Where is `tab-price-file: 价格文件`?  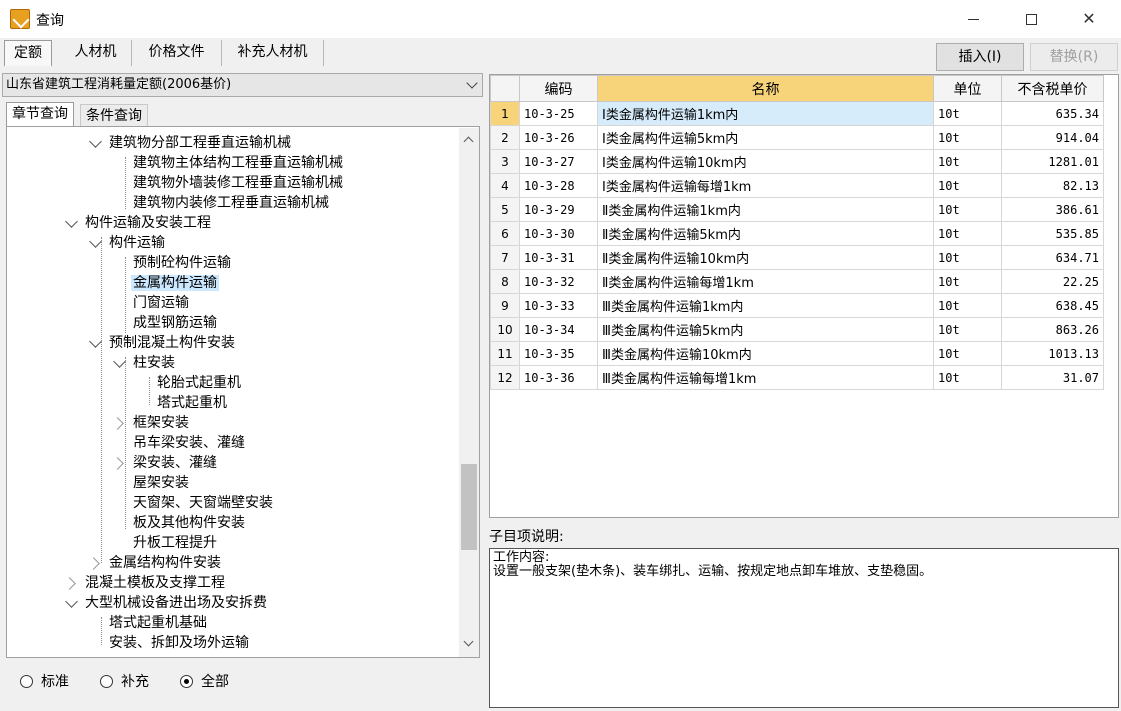
tab-price-file: 价格文件 is located at coordinates (177, 53).